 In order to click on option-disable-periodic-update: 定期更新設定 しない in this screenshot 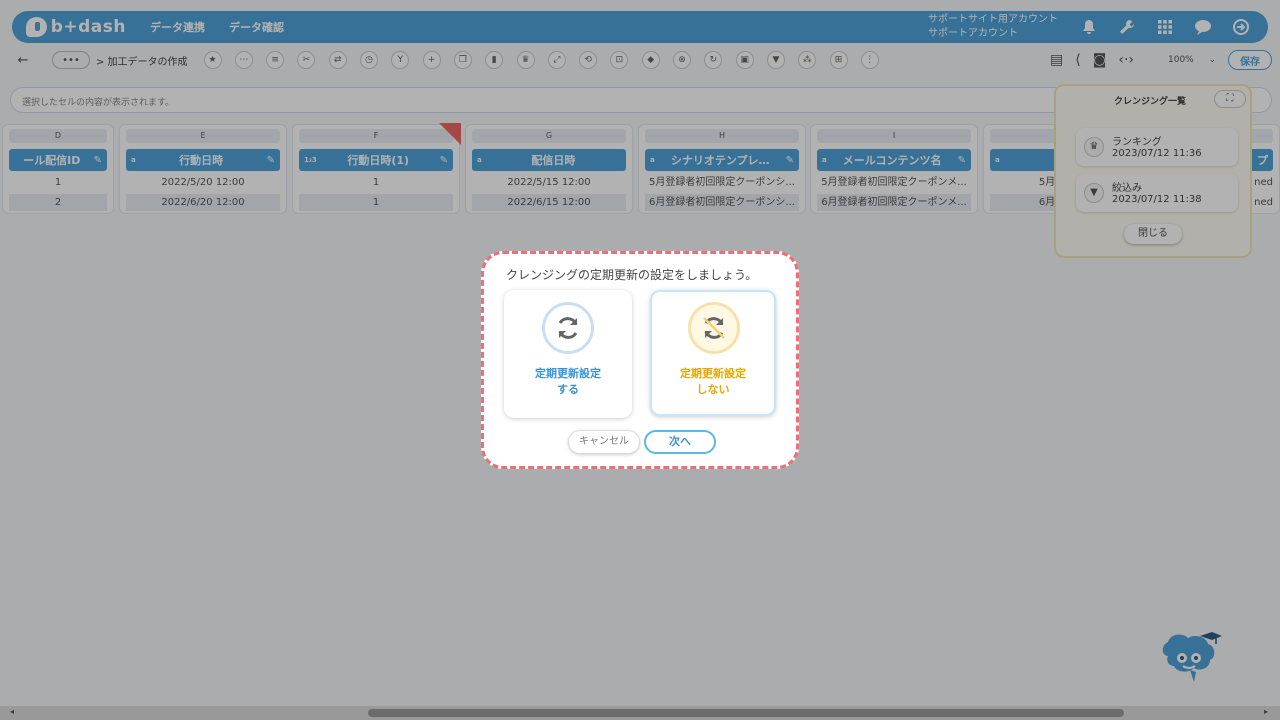, I will do `click(713, 353)`.